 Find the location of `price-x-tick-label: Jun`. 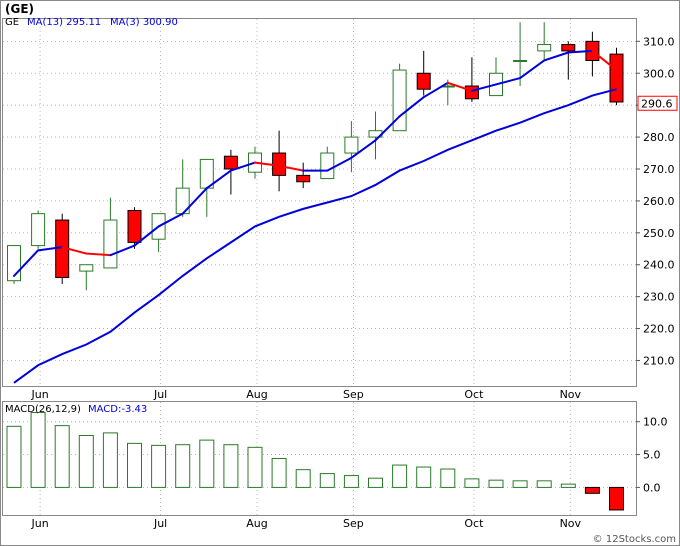

price-x-tick-label: Jun is located at coordinates (40, 394).